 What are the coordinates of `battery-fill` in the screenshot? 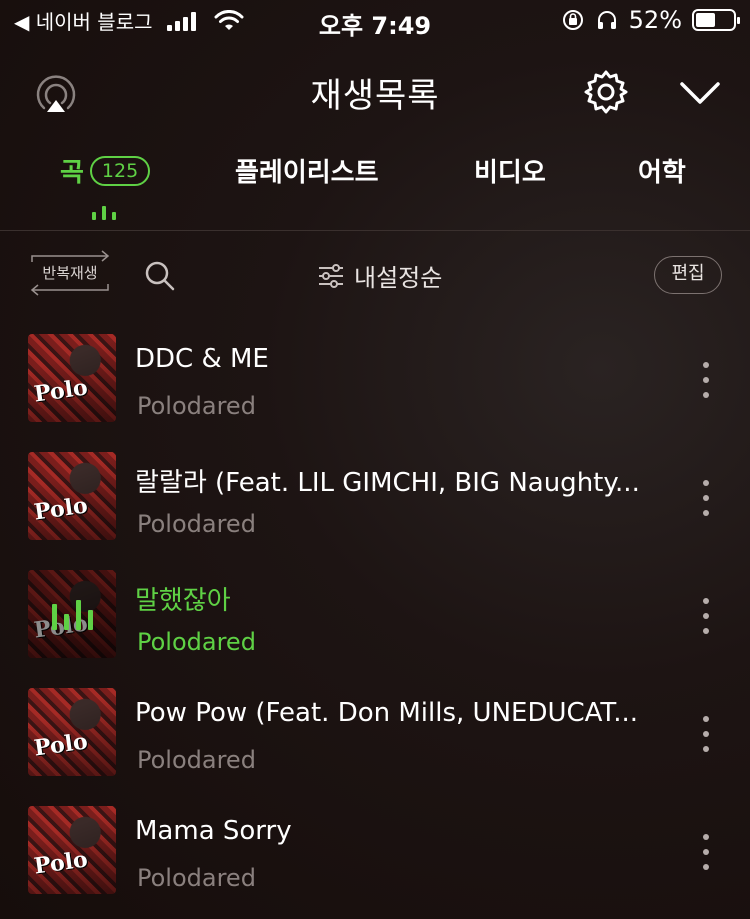 It's located at (705, 20).